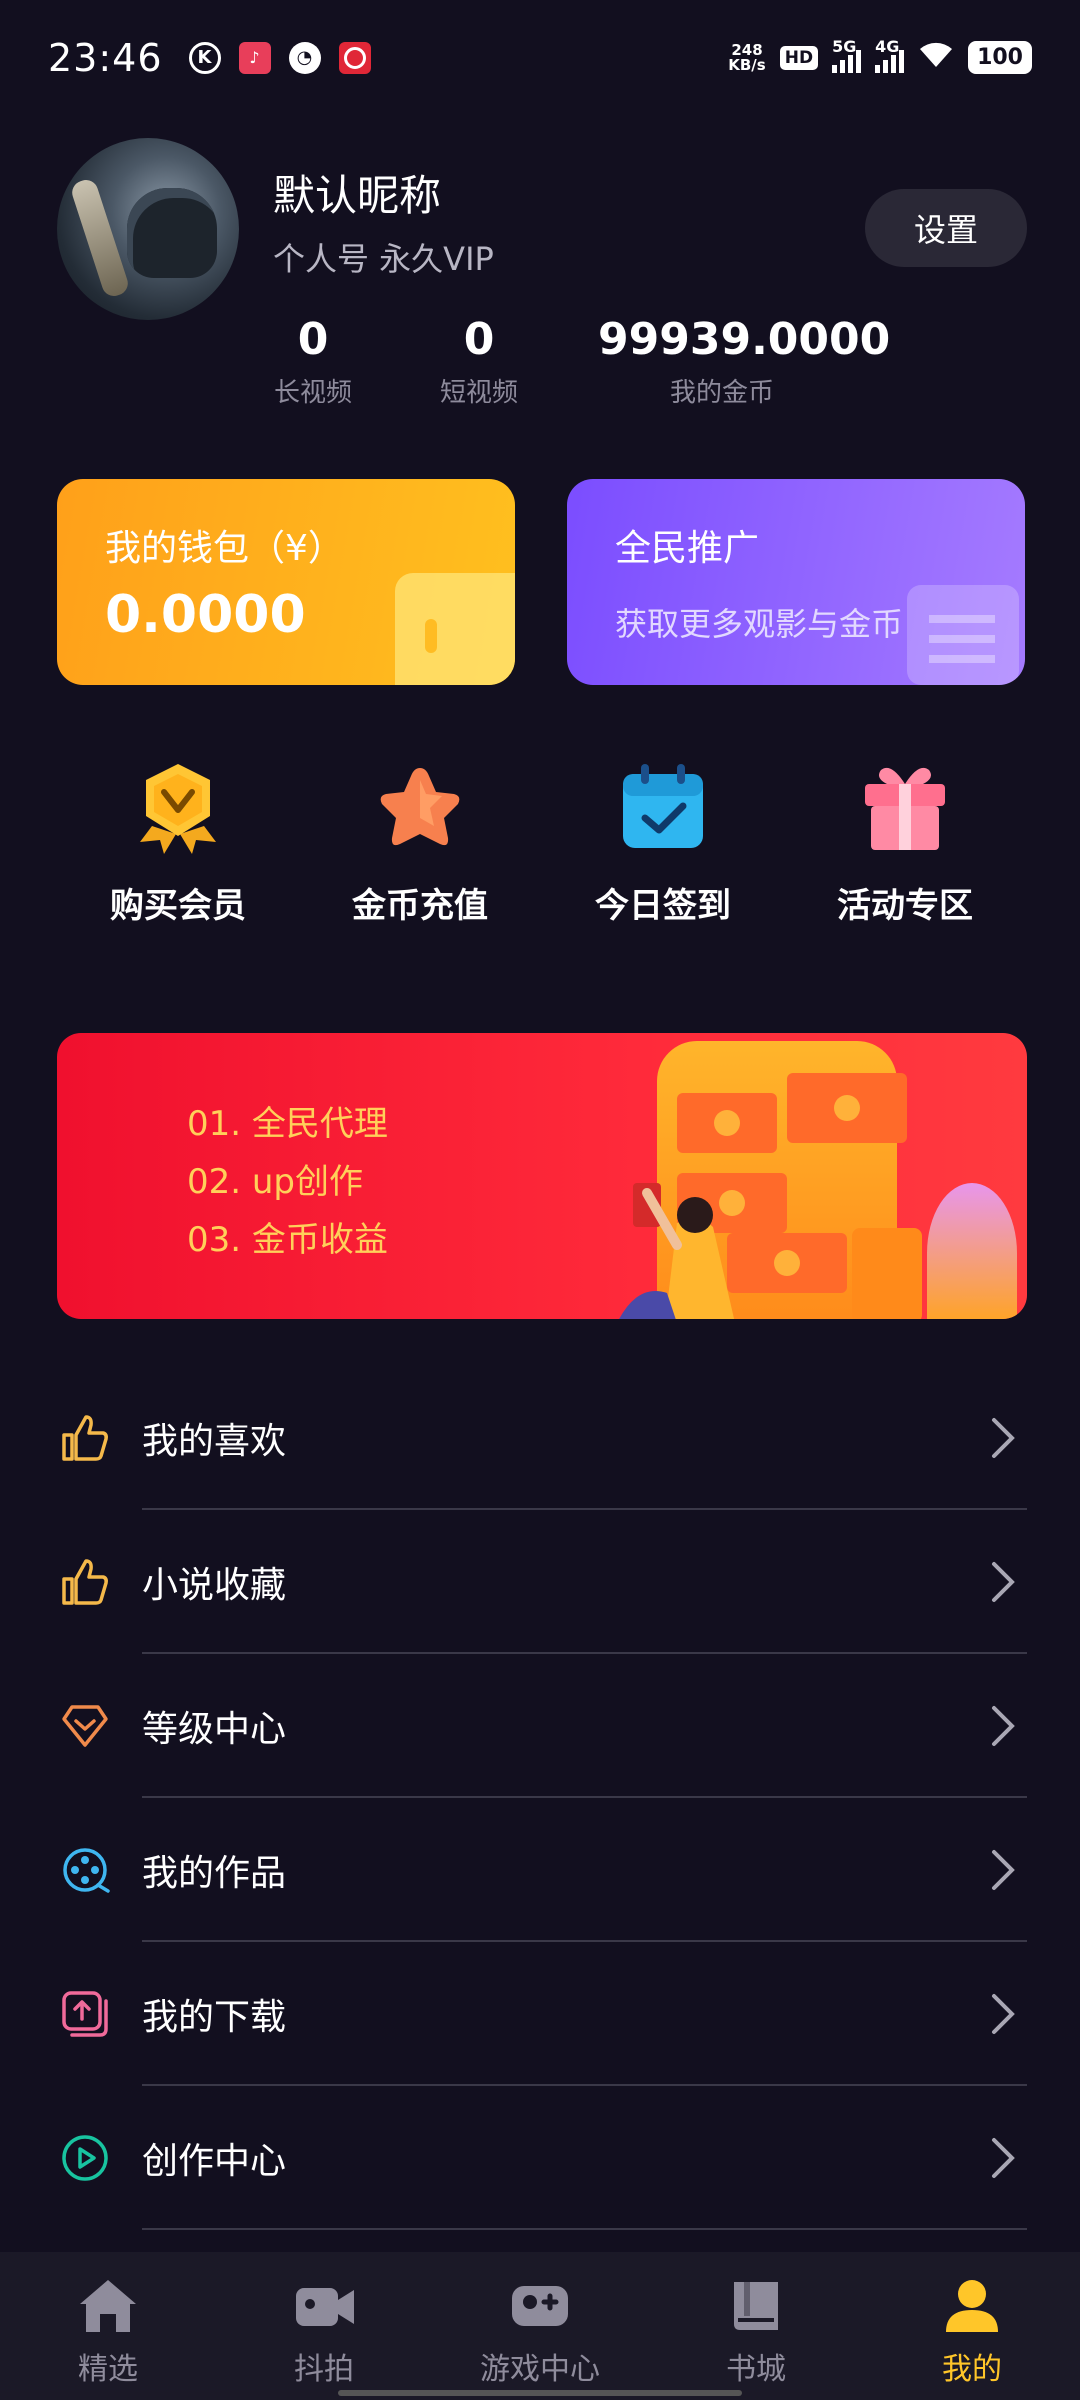 The image size is (1080, 2400). Describe the element at coordinates (214, 1441) in the screenshot. I see `menu-label: 我的喜欢` at that location.